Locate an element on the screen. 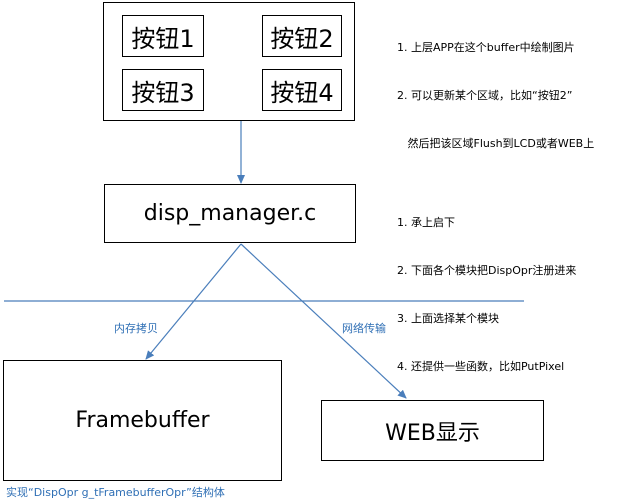 Image resolution: width=642 pixels, height=500 pixels. app-buffer-box: 按钮1 按钮2 按钮3 按钮4 is located at coordinates (229, 61).